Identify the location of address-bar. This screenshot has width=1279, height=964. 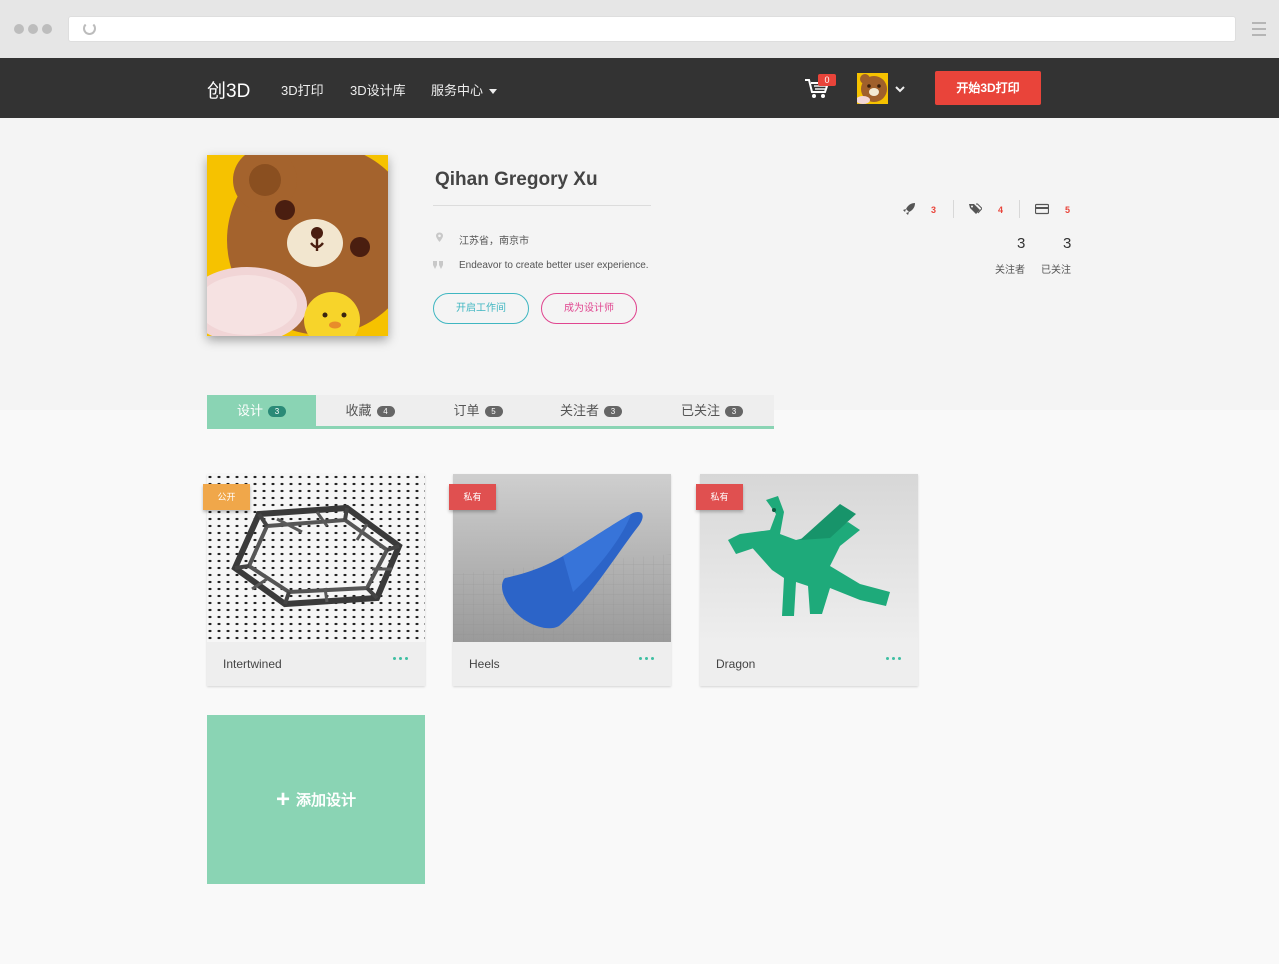
(652, 29).